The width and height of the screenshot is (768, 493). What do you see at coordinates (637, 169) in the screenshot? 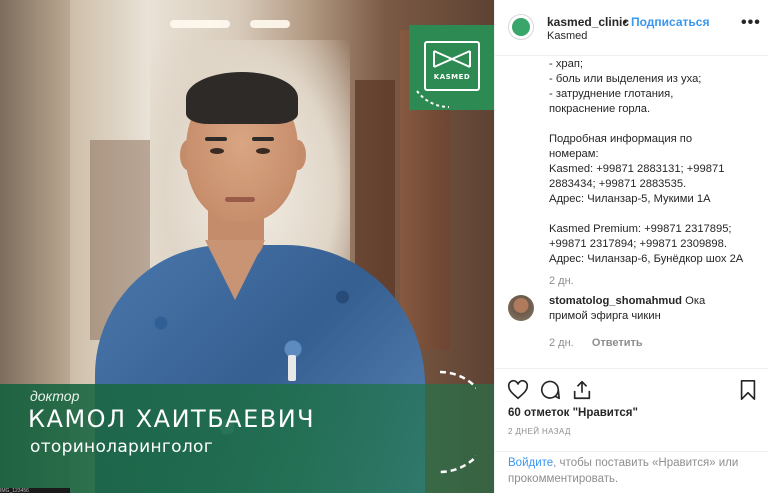
I see `caption-line: Kasmed: +99871 2883131; +99871` at bounding box center [637, 169].